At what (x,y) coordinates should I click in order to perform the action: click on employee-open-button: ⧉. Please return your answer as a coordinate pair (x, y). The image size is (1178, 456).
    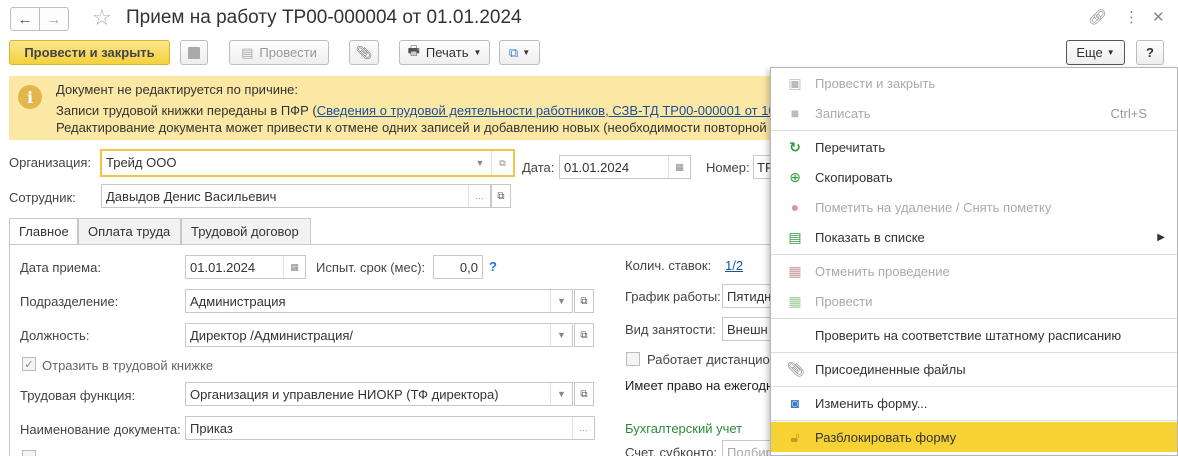
    Looking at the image, I should click on (501, 196).